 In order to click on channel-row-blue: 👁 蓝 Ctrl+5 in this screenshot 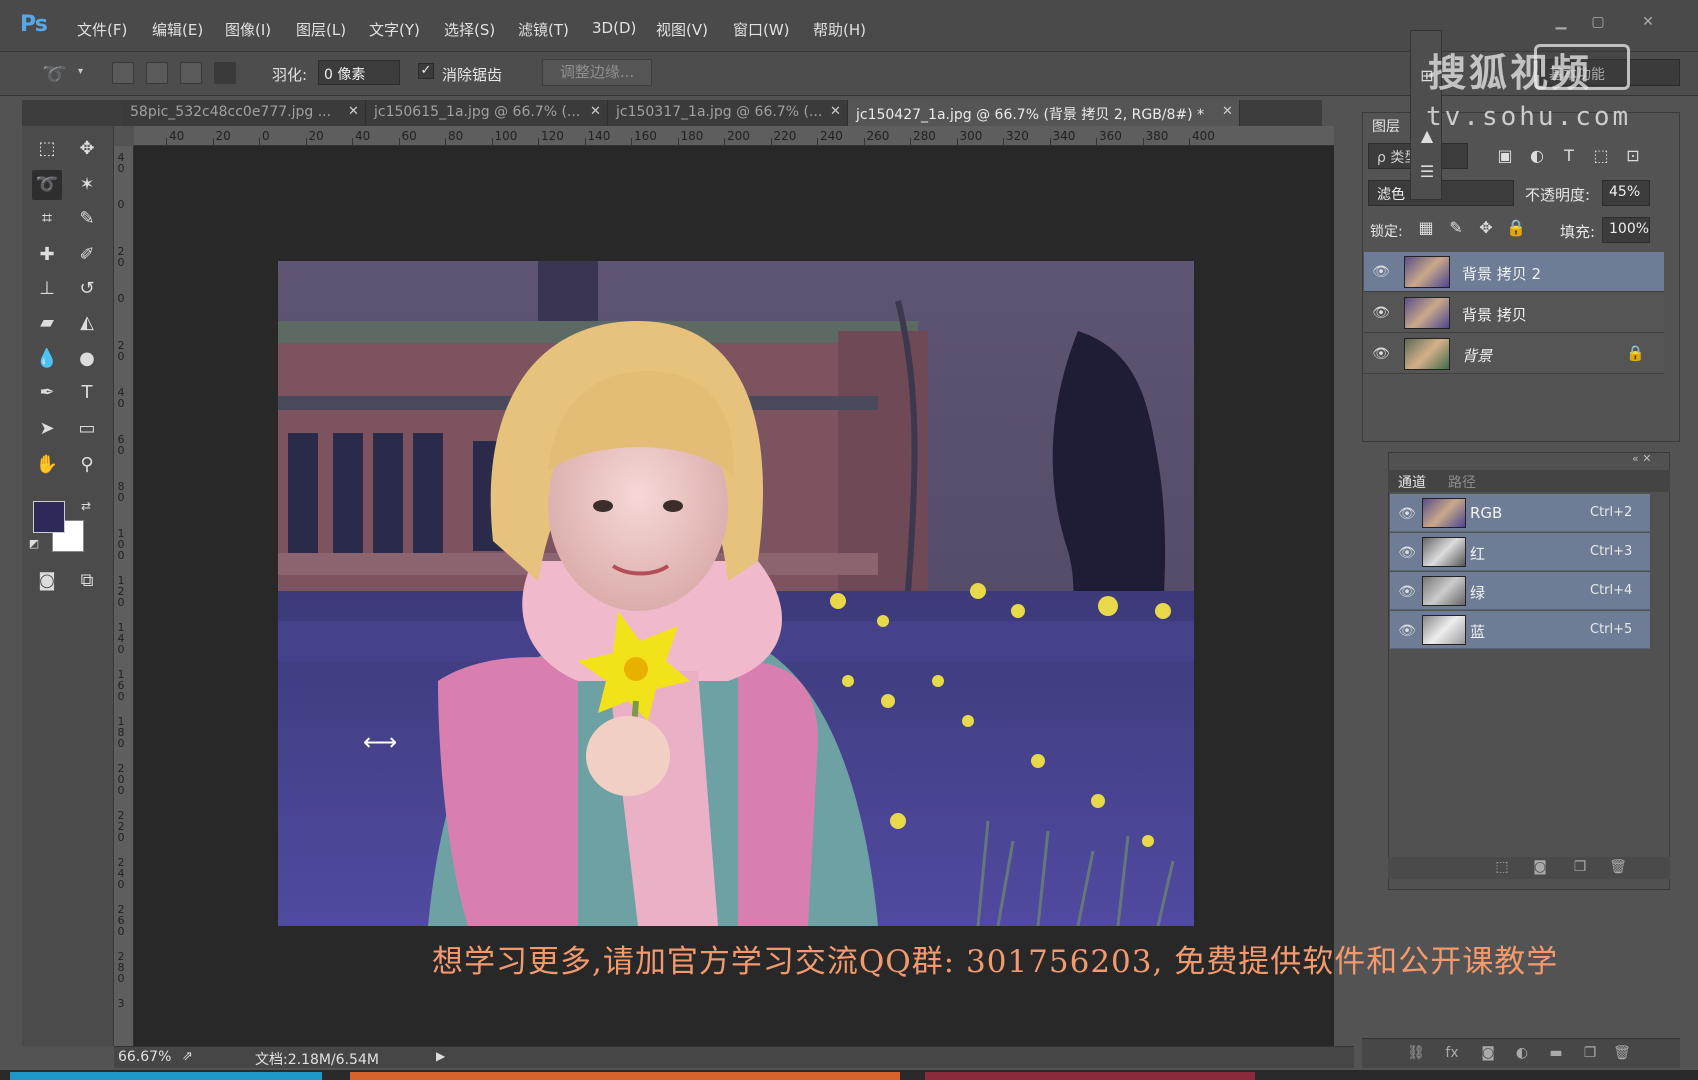, I will do `click(1520, 630)`.